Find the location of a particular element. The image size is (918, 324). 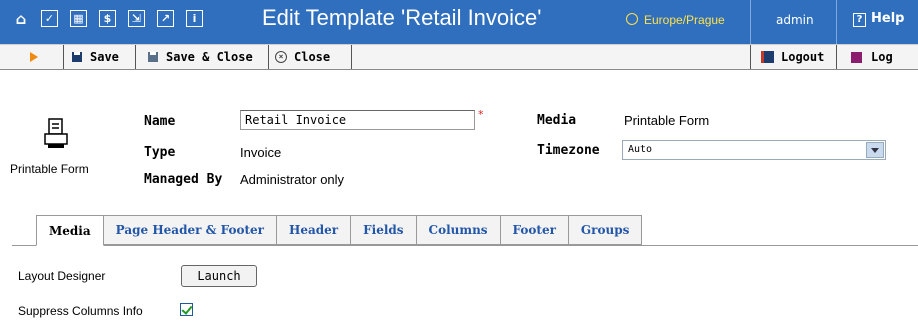

play-icon is located at coordinates (34, 57).